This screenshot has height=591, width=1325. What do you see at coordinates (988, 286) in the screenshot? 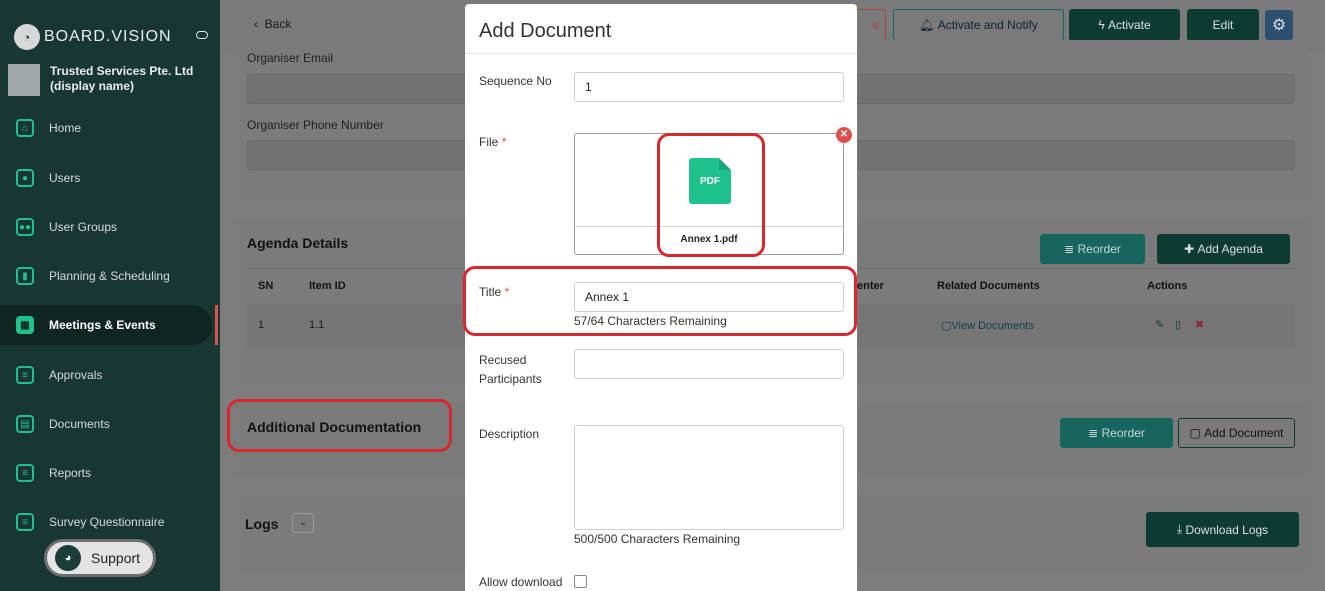
I see `column-header: Related Documents` at bounding box center [988, 286].